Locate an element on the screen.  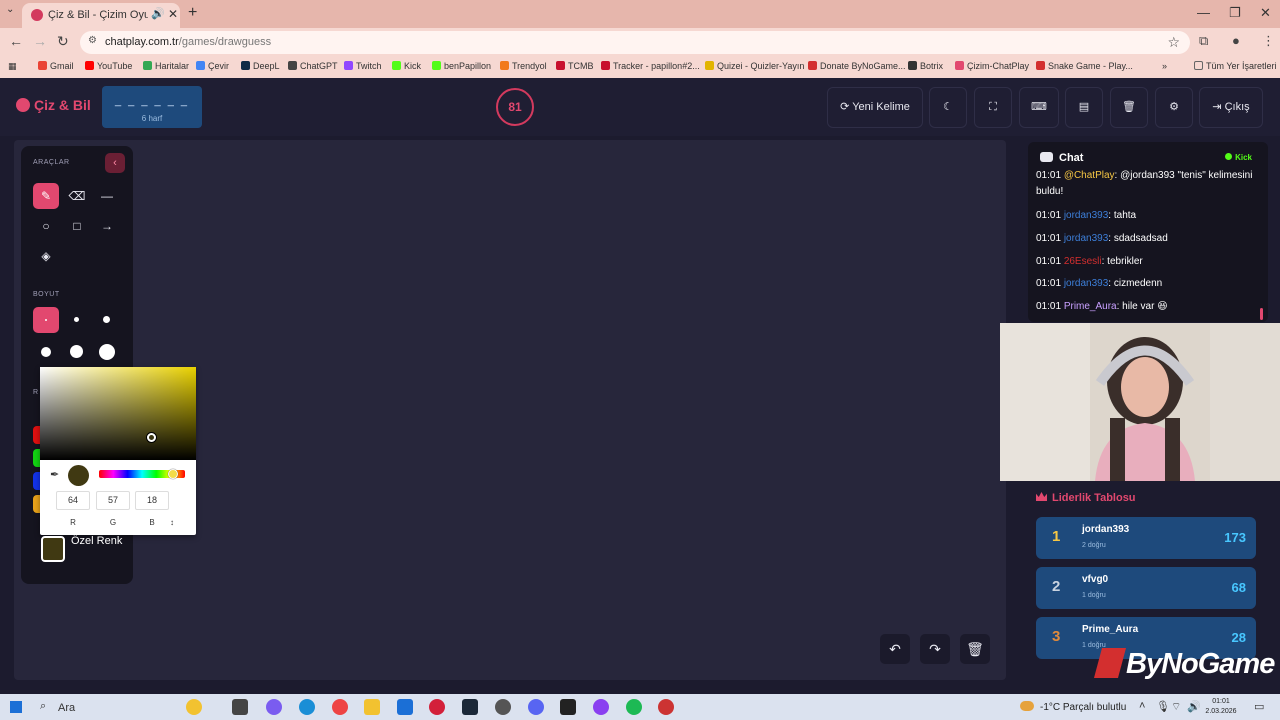
bookmark-item: YouTube is located at coordinates (108, 66).